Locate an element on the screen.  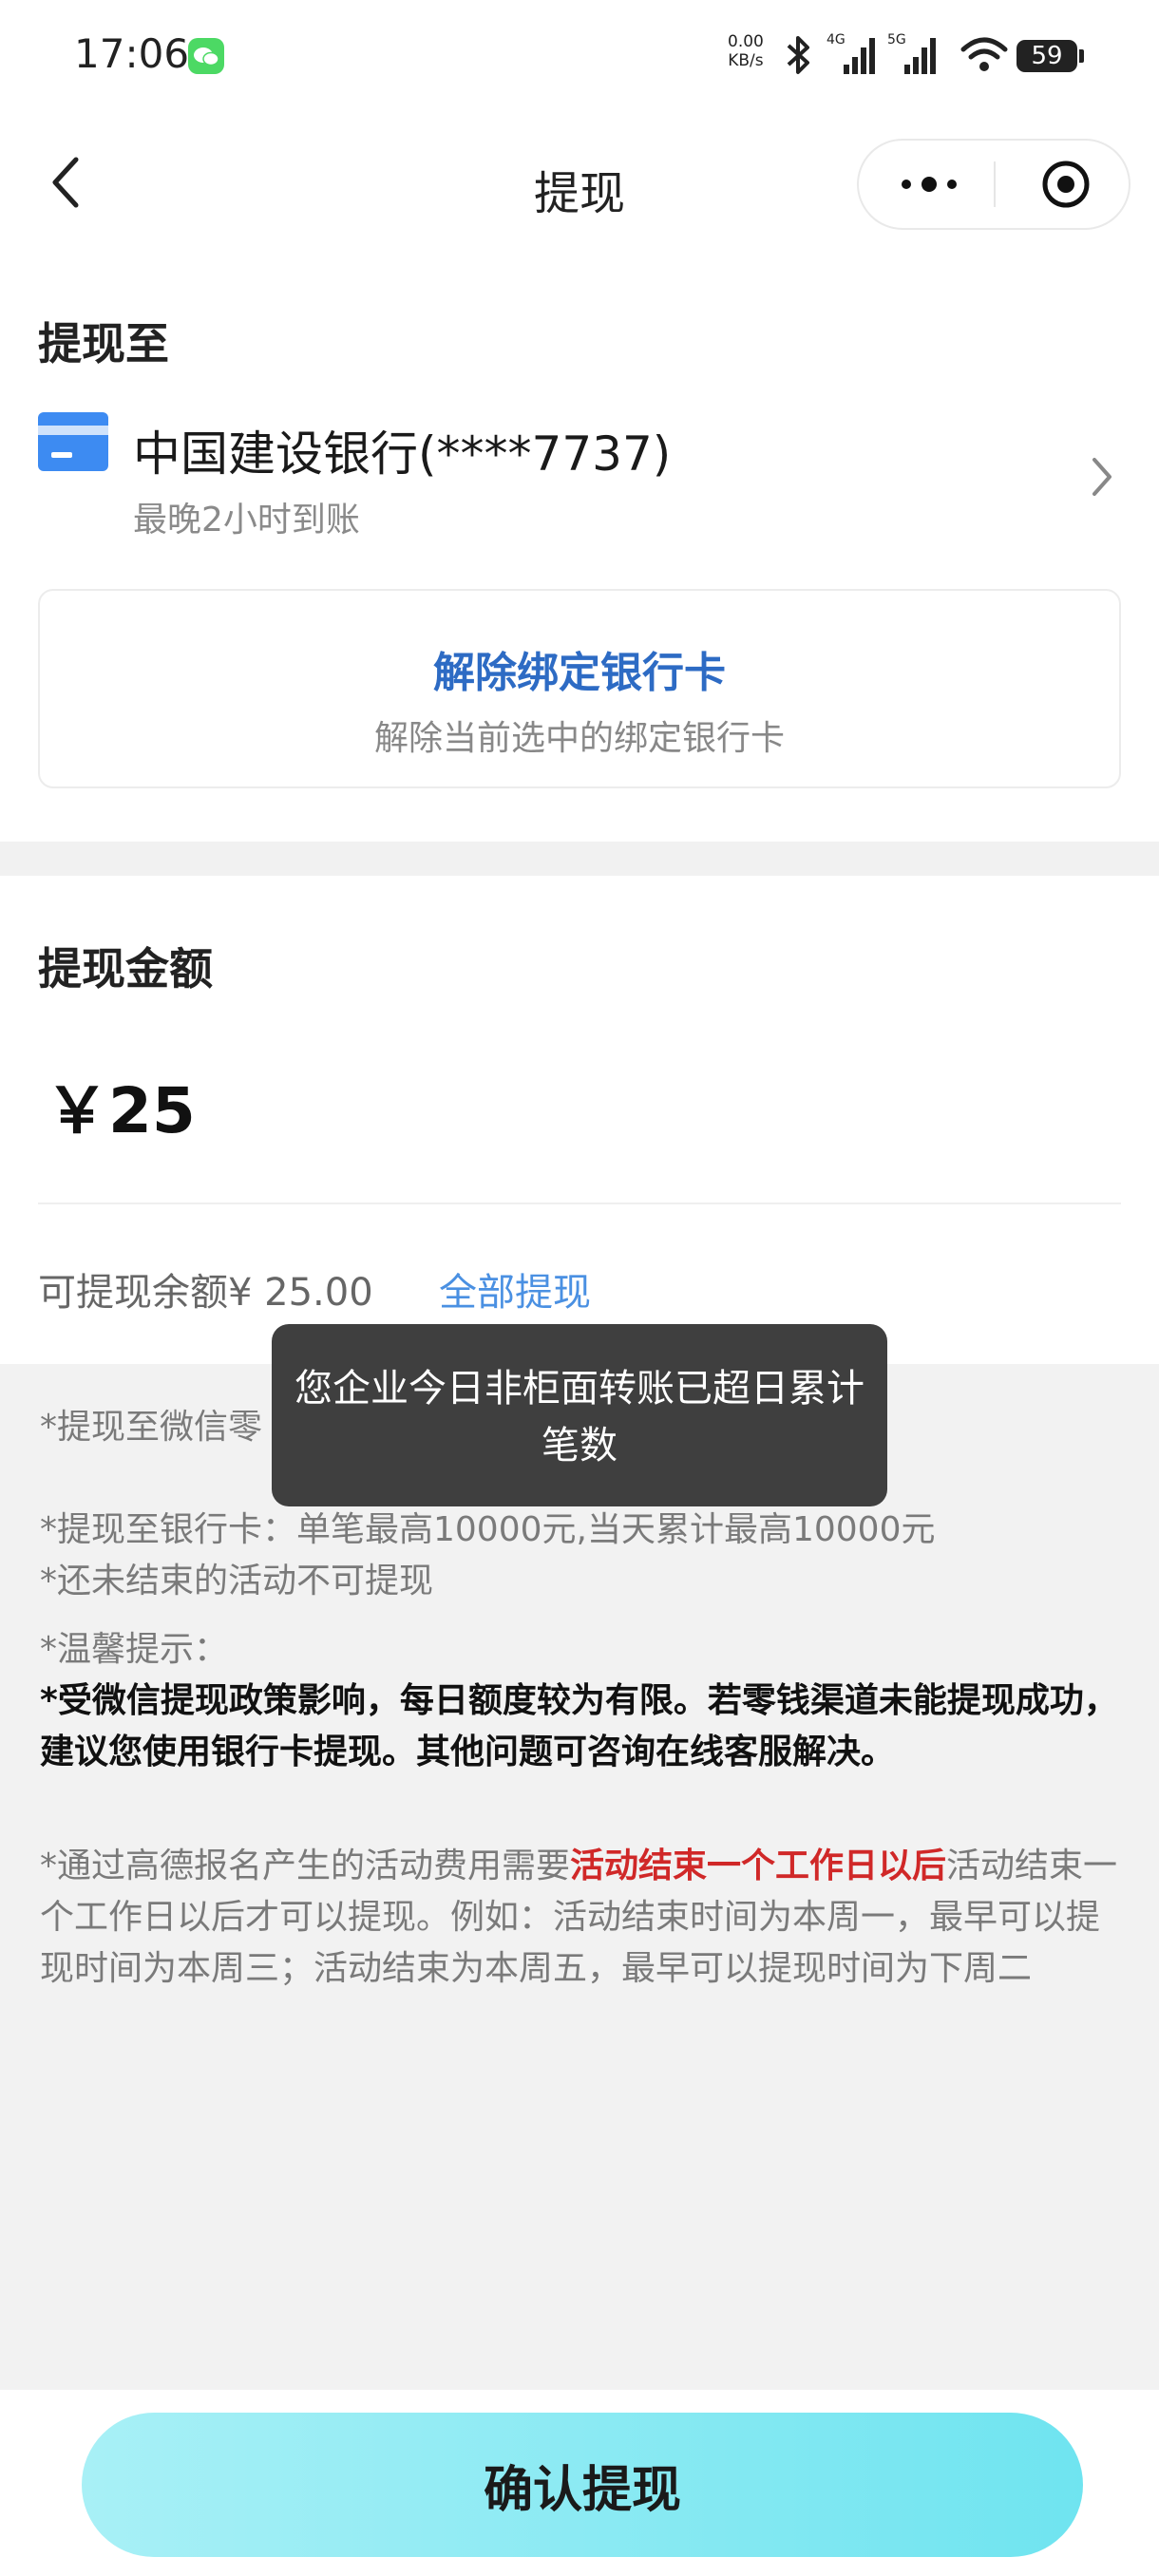
available-balance: 可提现余额¥ 25.00 is located at coordinates (205, 1293).